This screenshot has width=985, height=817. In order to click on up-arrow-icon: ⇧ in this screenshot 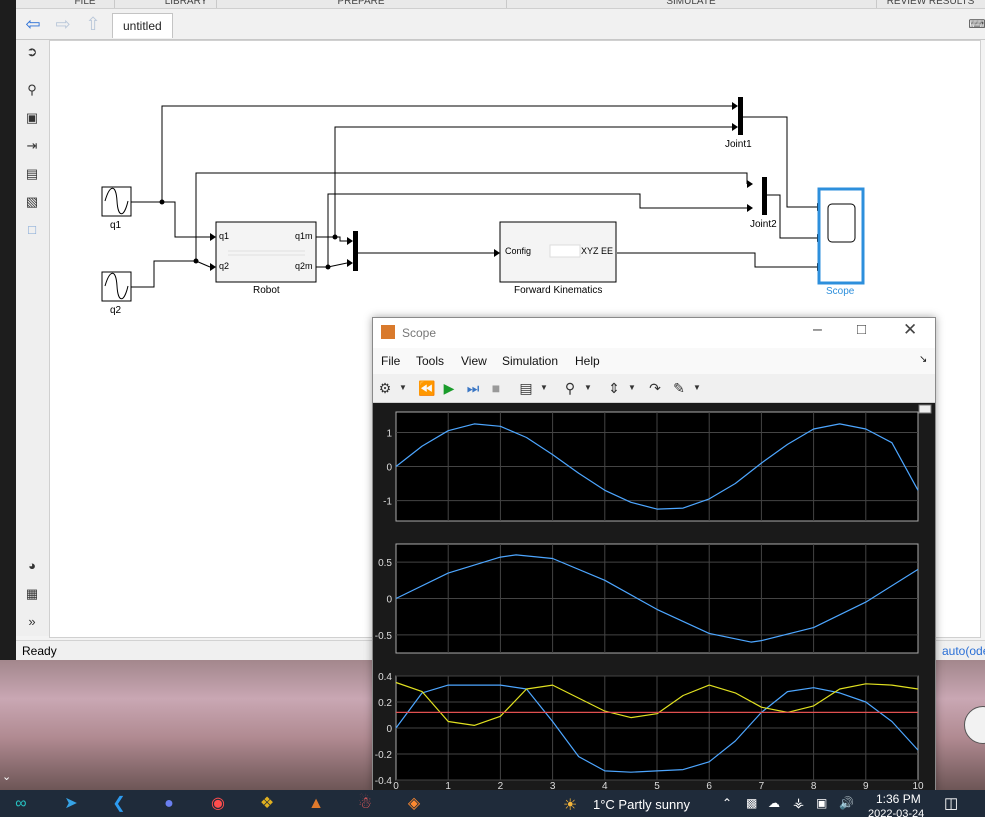, I will do `click(93, 24)`.